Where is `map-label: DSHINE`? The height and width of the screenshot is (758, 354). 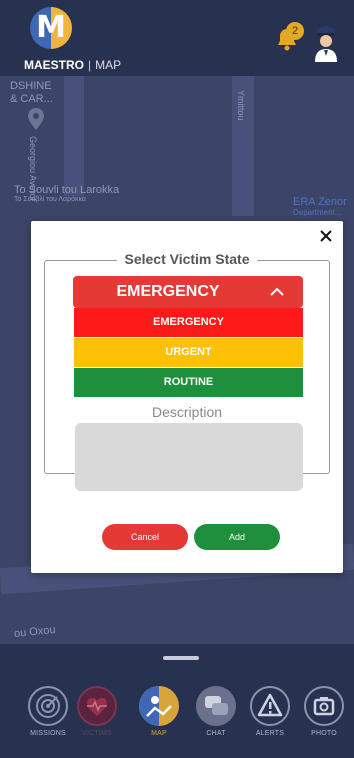
map-label: DSHINE is located at coordinates (31, 86).